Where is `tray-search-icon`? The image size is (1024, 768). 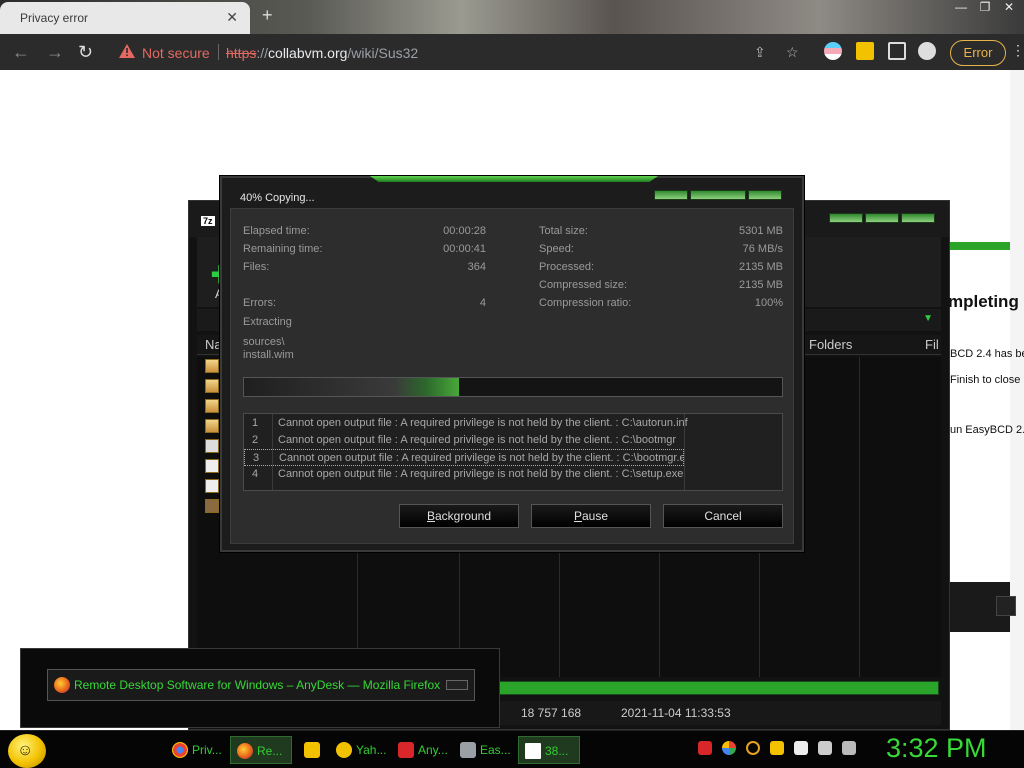
tray-search-icon is located at coordinates (753, 748).